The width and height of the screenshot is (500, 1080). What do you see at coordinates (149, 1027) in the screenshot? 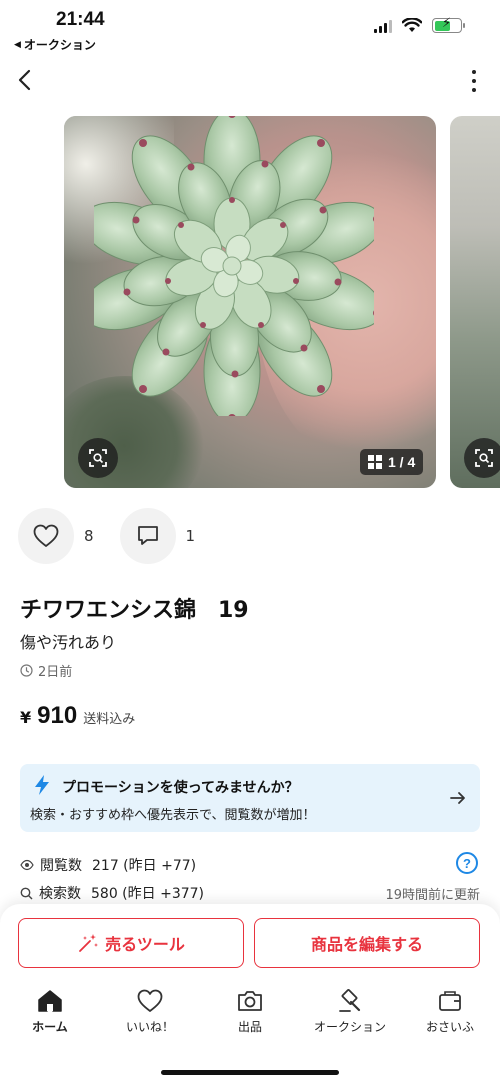
I see `tab-likes-label: いいね！` at bounding box center [149, 1027].